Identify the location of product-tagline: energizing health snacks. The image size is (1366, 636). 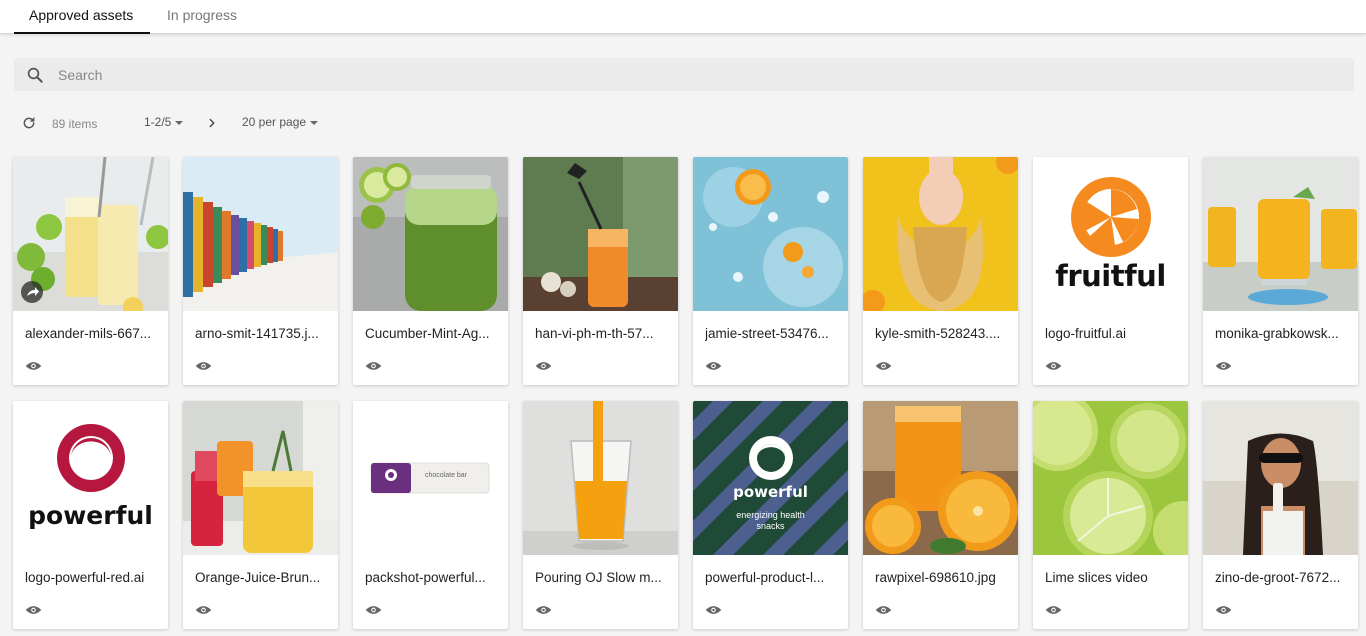
(770, 520).